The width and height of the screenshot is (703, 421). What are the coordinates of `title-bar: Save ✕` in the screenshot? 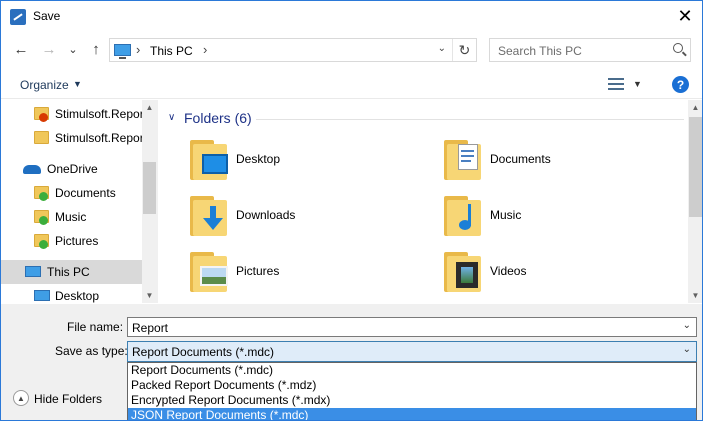 It's located at (351, 16).